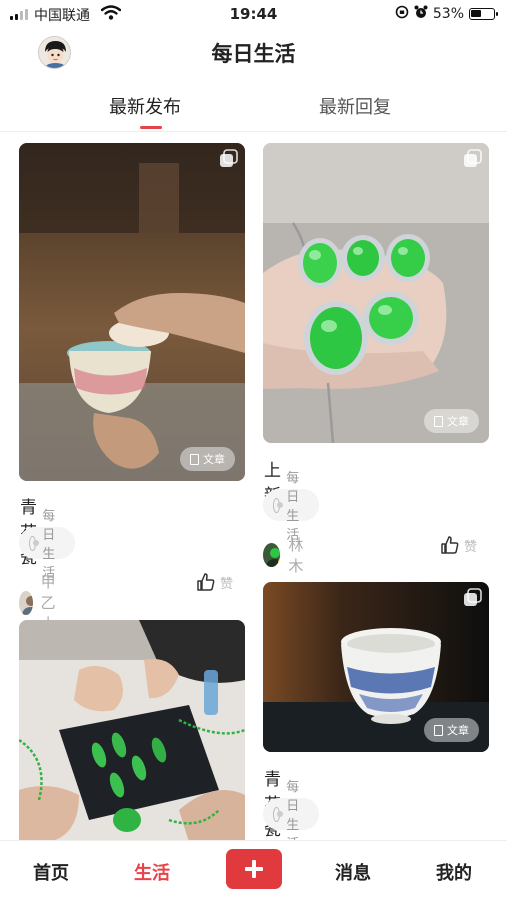 This screenshot has width=507, height=900. I want to click on author: 林木, so click(286, 555).